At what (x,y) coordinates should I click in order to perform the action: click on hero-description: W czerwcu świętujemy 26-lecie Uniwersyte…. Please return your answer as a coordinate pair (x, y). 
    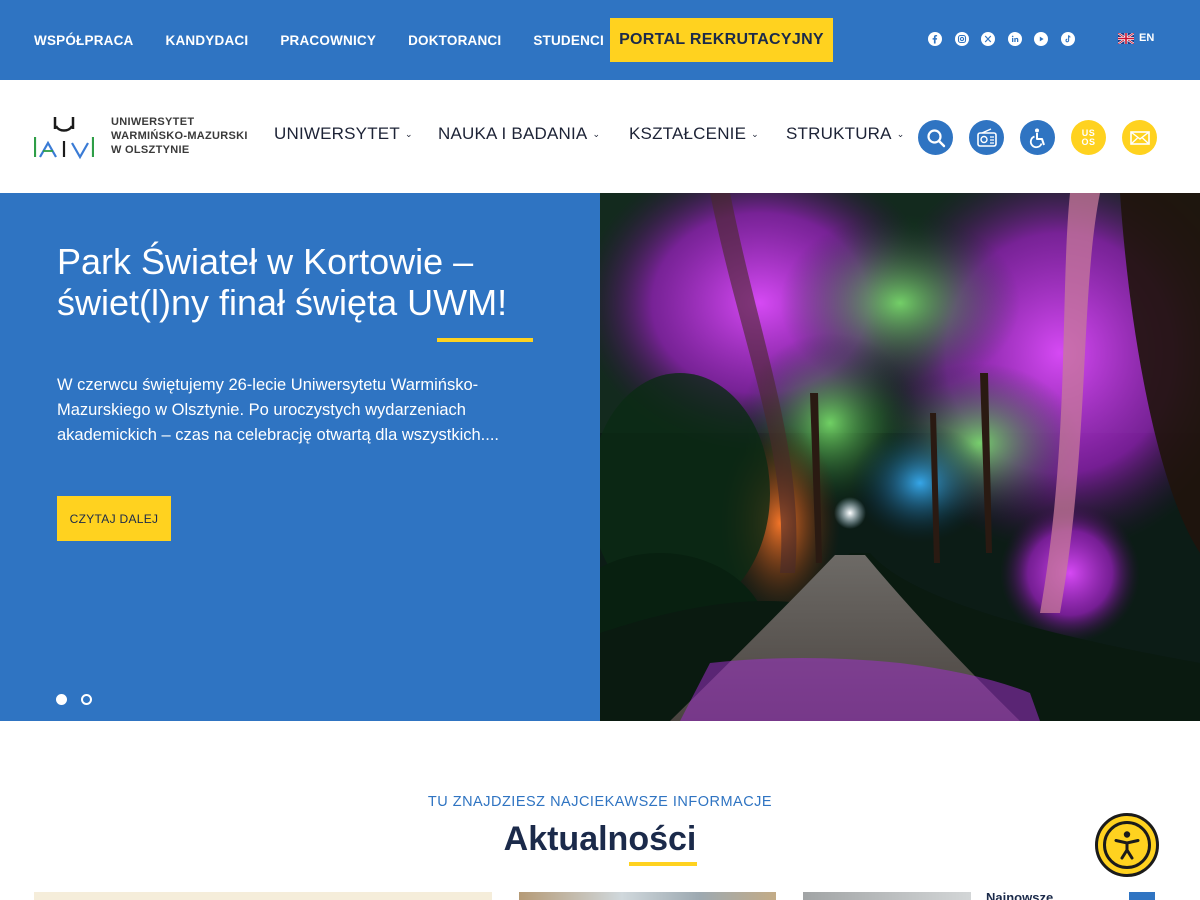
    Looking at the image, I should click on (278, 410).